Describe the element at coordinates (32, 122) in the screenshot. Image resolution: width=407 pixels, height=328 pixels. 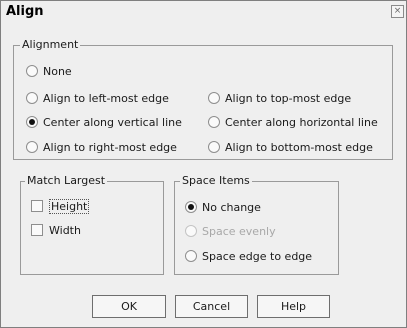
I see `radio-center-vertical-indicator` at that location.